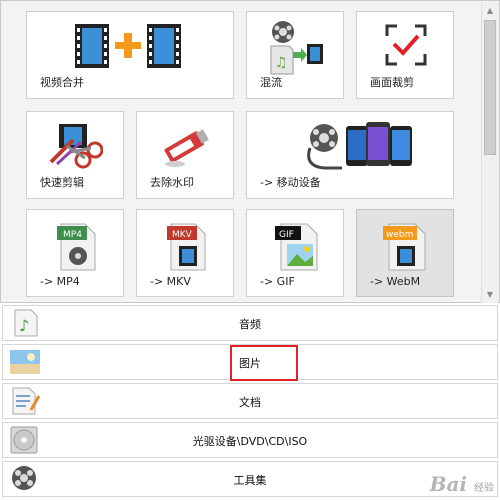 Image resolution: width=500 pixels, height=500 pixels. I want to click on mkv-badge: MKV, so click(182, 235).